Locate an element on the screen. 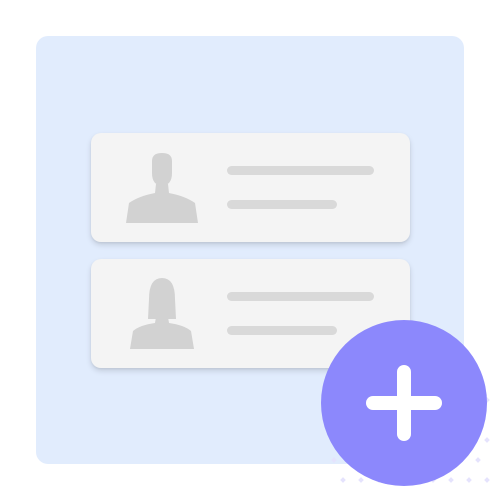 Image resolution: width=500 pixels, height=500 pixels. detail-placeholder-line is located at coordinates (282, 204).